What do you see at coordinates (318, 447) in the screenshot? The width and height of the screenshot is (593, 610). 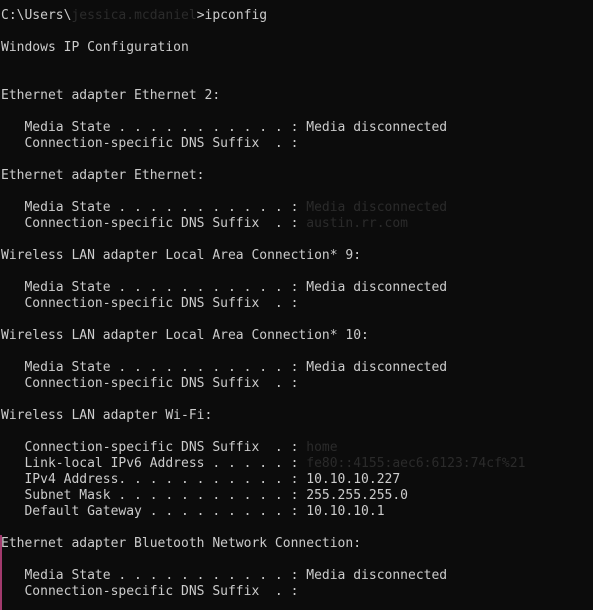 I see `adapter-row-value: home` at bounding box center [318, 447].